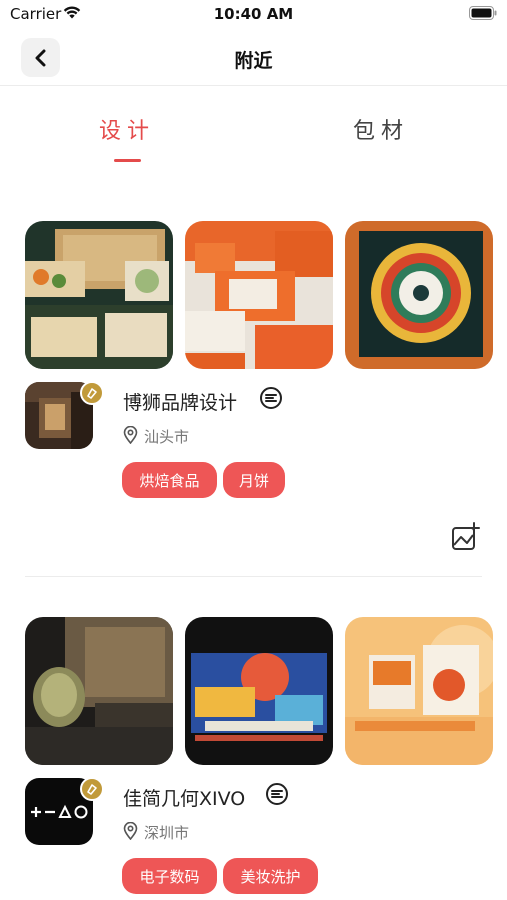 This screenshot has height=900, width=507. I want to click on studio-name: 佳简几何XIVO, so click(184, 797).